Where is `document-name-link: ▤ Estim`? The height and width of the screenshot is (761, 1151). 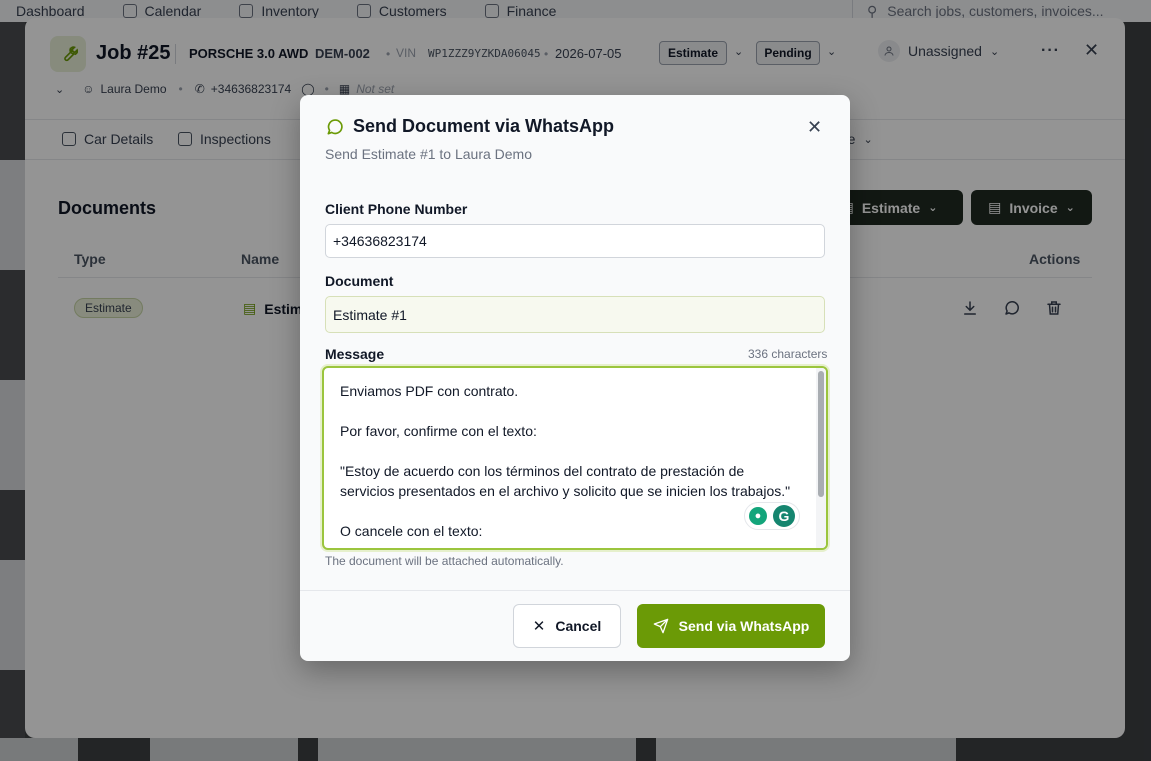 document-name-link: ▤ Estim is located at coordinates (272, 308).